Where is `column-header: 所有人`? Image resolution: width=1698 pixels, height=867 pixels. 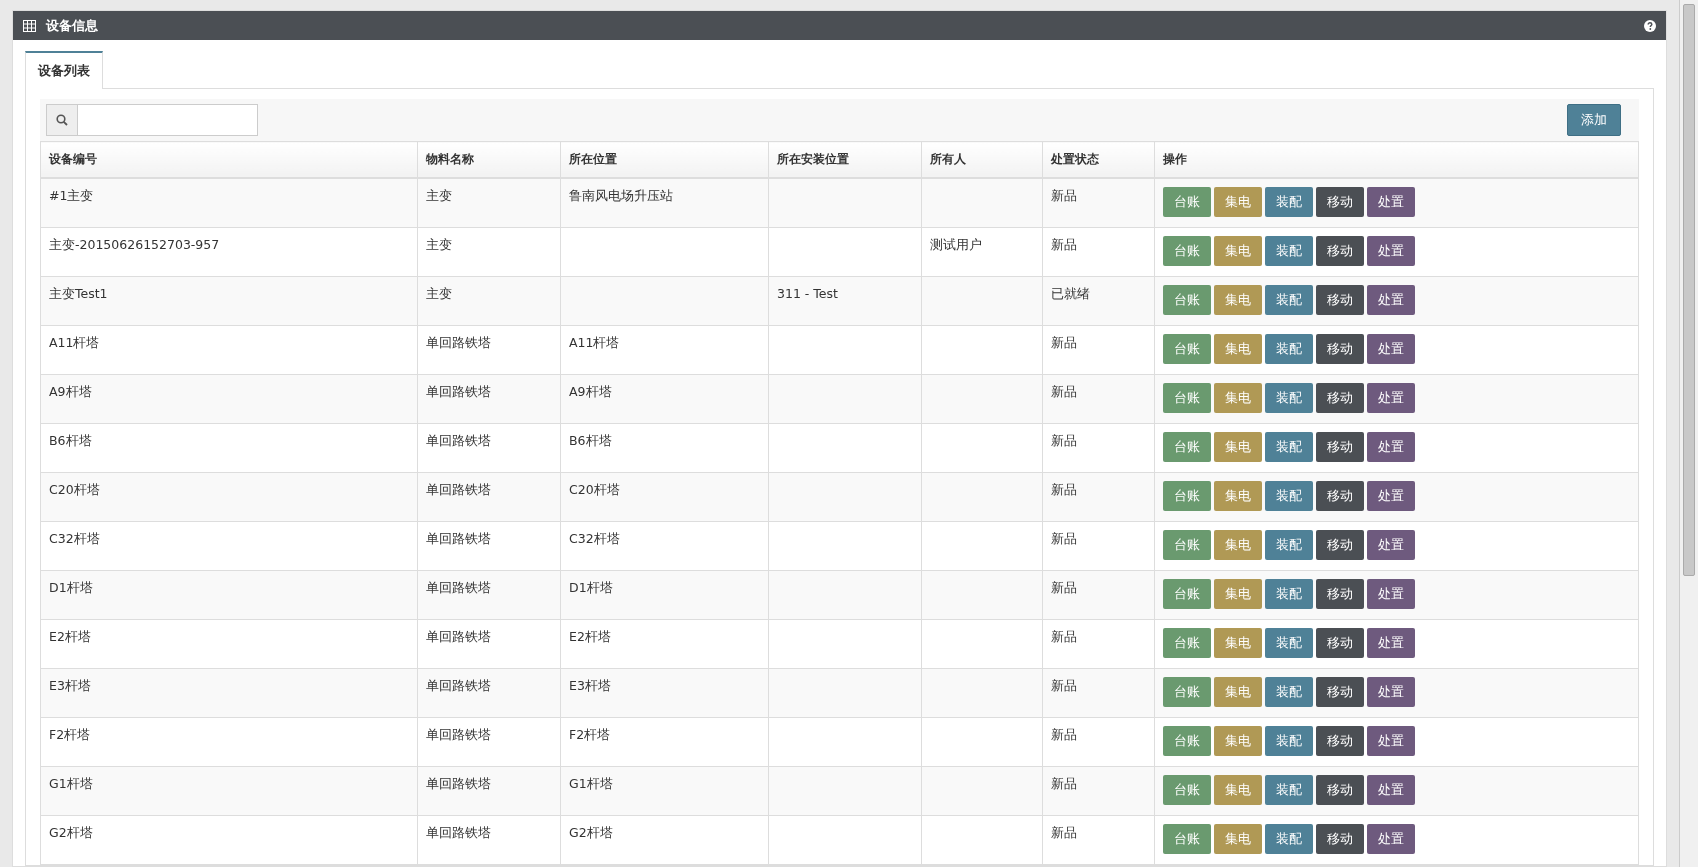 column-header: 所有人 is located at coordinates (982, 159).